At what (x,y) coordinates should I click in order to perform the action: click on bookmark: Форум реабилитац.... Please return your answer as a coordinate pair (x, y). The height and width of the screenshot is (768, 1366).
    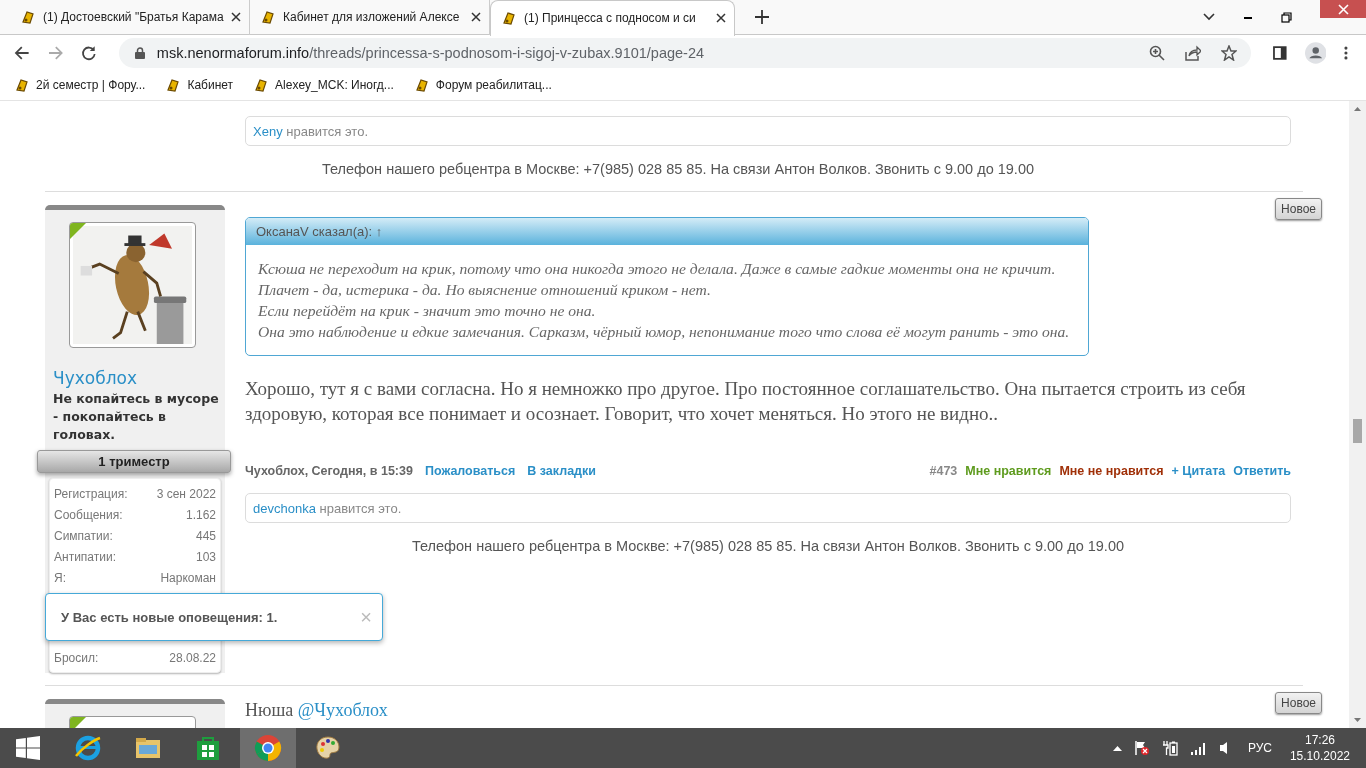
    Looking at the image, I should click on (482, 85).